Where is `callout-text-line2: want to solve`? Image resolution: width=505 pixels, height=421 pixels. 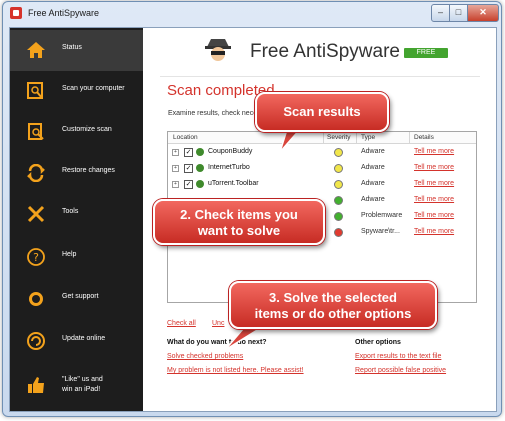 callout-text-line2: want to solve is located at coordinates (239, 230).